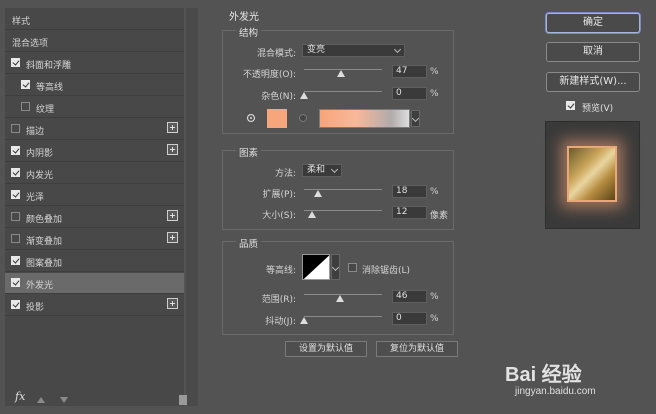 The image size is (656, 414). Describe the element at coordinates (94, 19) in the screenshot. I see `sidebar-item: 样式` at that location.